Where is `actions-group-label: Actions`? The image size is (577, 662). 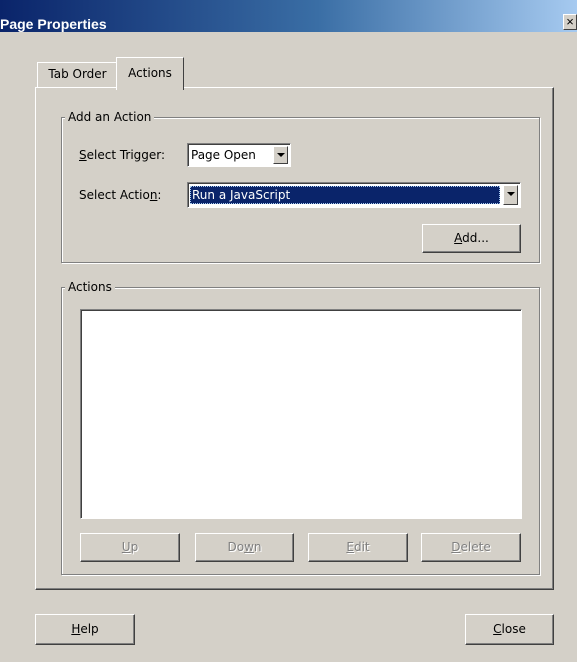 actions-group-label: Actions is located at coordinates (90, 287).